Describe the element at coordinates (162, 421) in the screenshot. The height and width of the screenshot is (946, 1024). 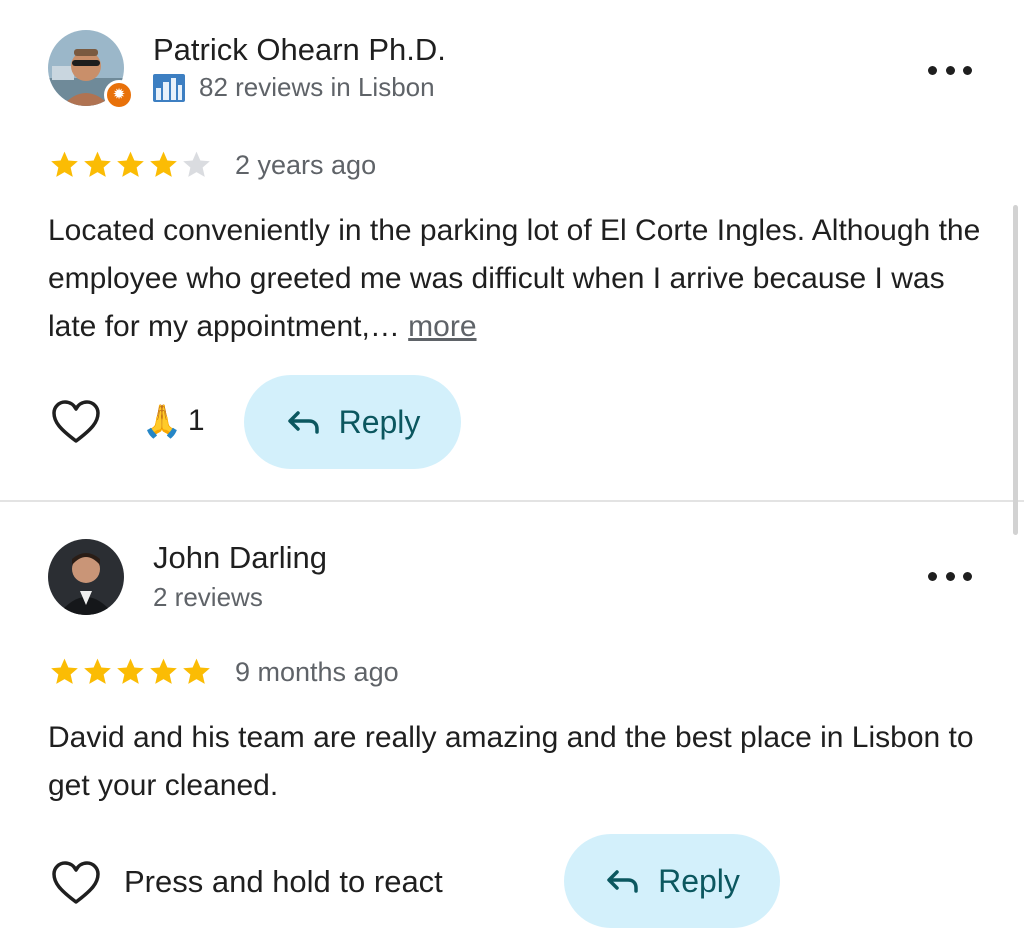
I see `reaction-emoji: 🙏` at that location.